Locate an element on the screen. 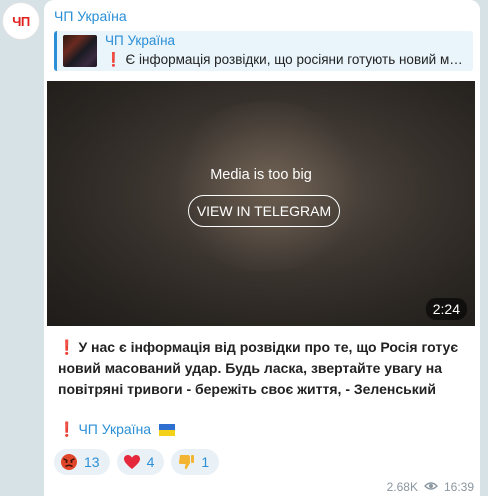 The width and height of the screenshot is (488, 496). view-count: 2.68K is located at coordinates (402, 487).